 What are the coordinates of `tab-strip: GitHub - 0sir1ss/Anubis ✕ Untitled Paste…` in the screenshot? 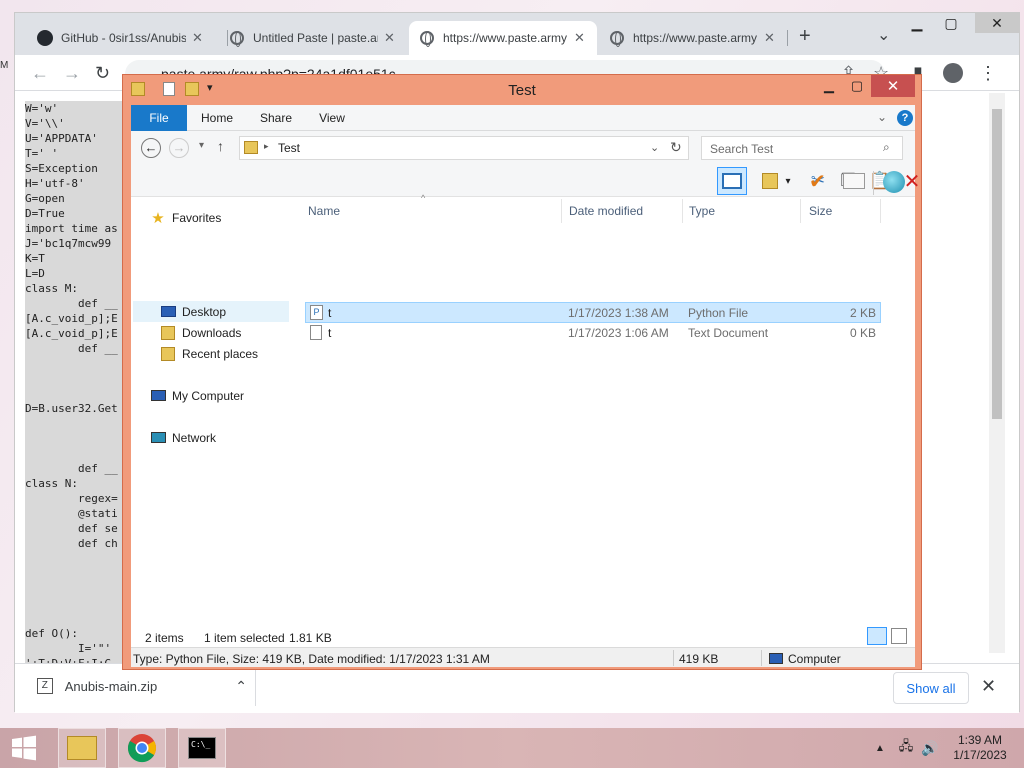 It's located at (517, 34).